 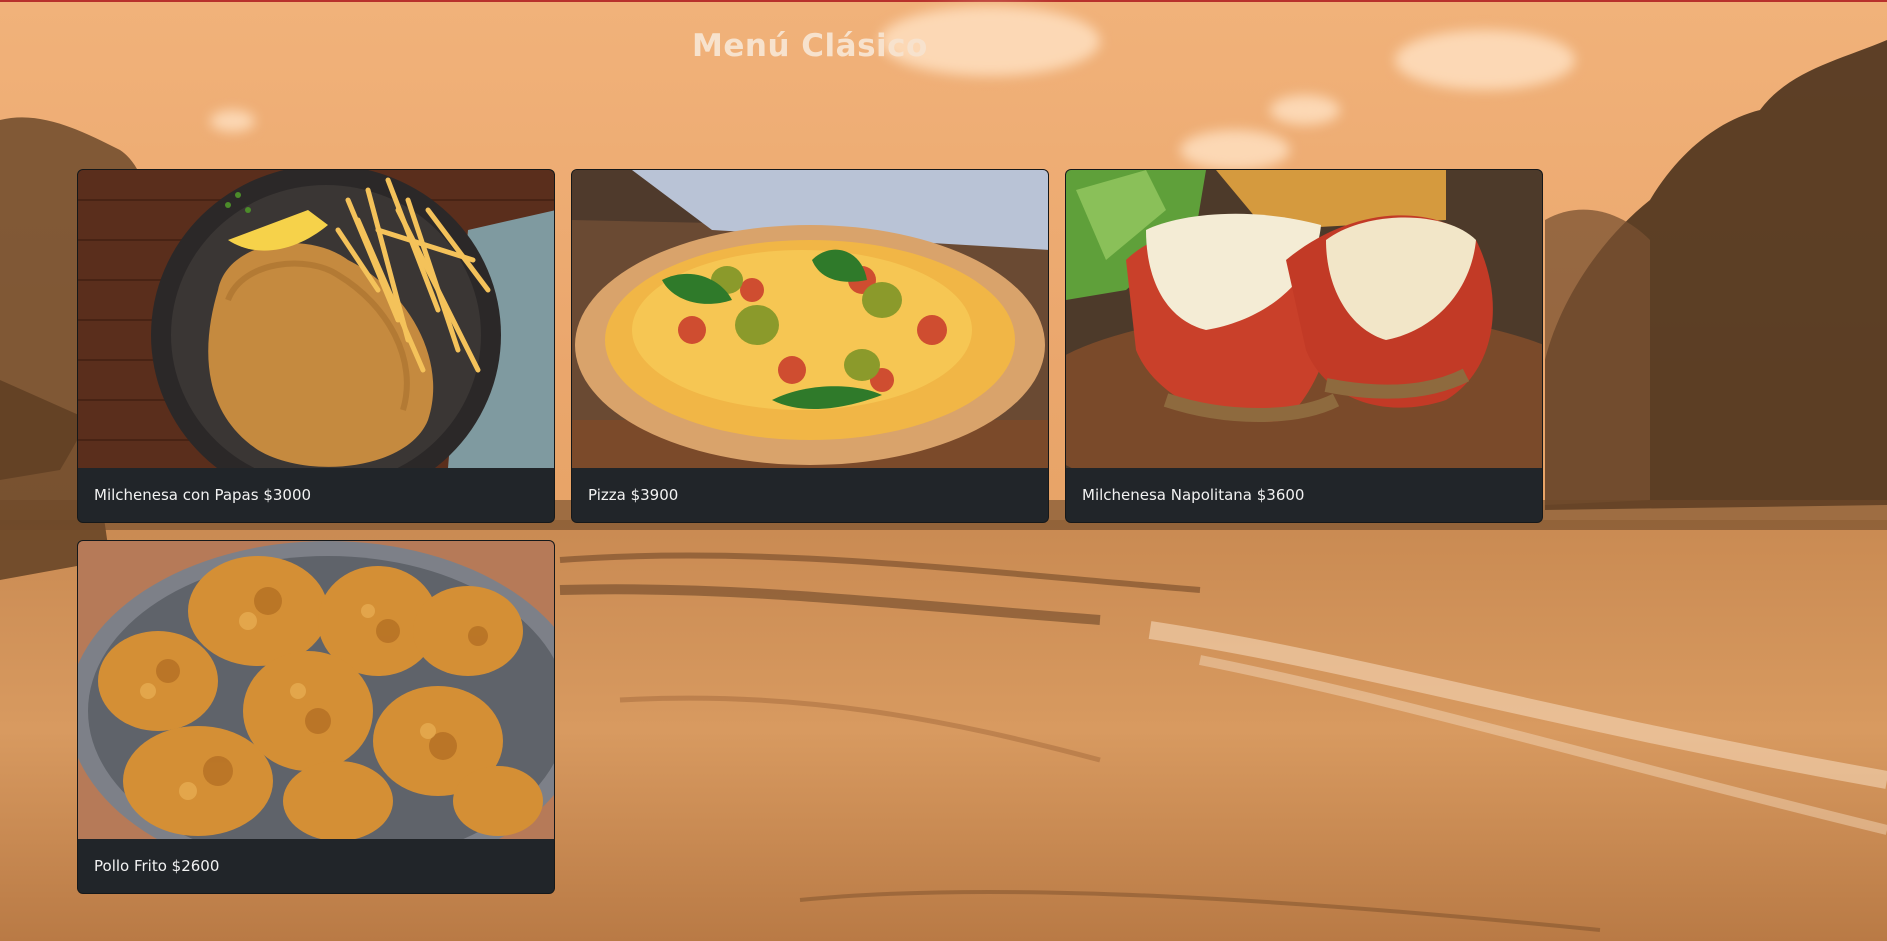 I want to click on card-body: Pollo Frito $2600, so click(x=316, y=866).